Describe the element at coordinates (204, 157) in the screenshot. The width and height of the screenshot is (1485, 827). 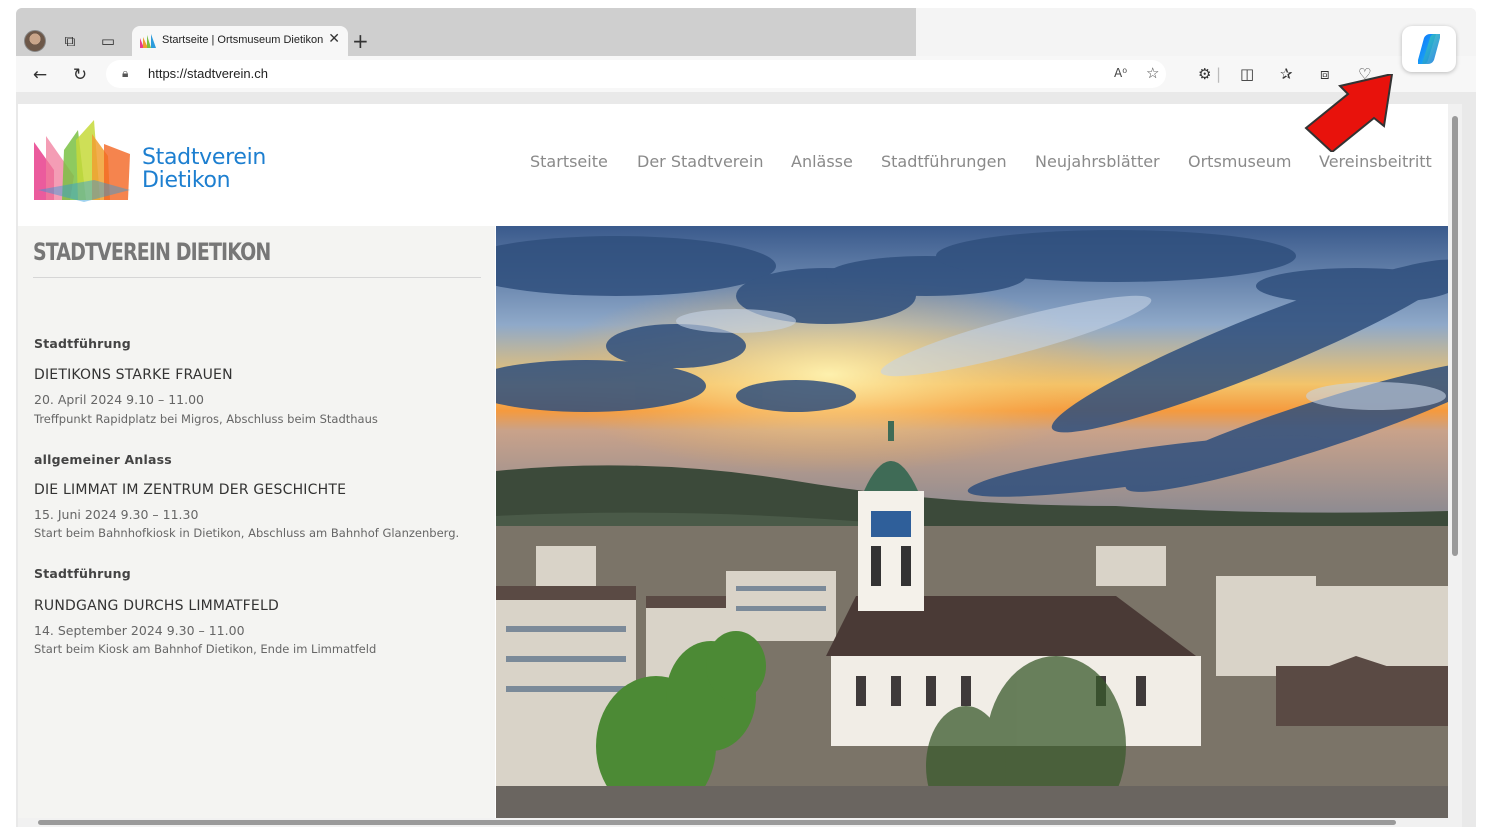
I see `logo-line-1: Stadtverein` at that location.